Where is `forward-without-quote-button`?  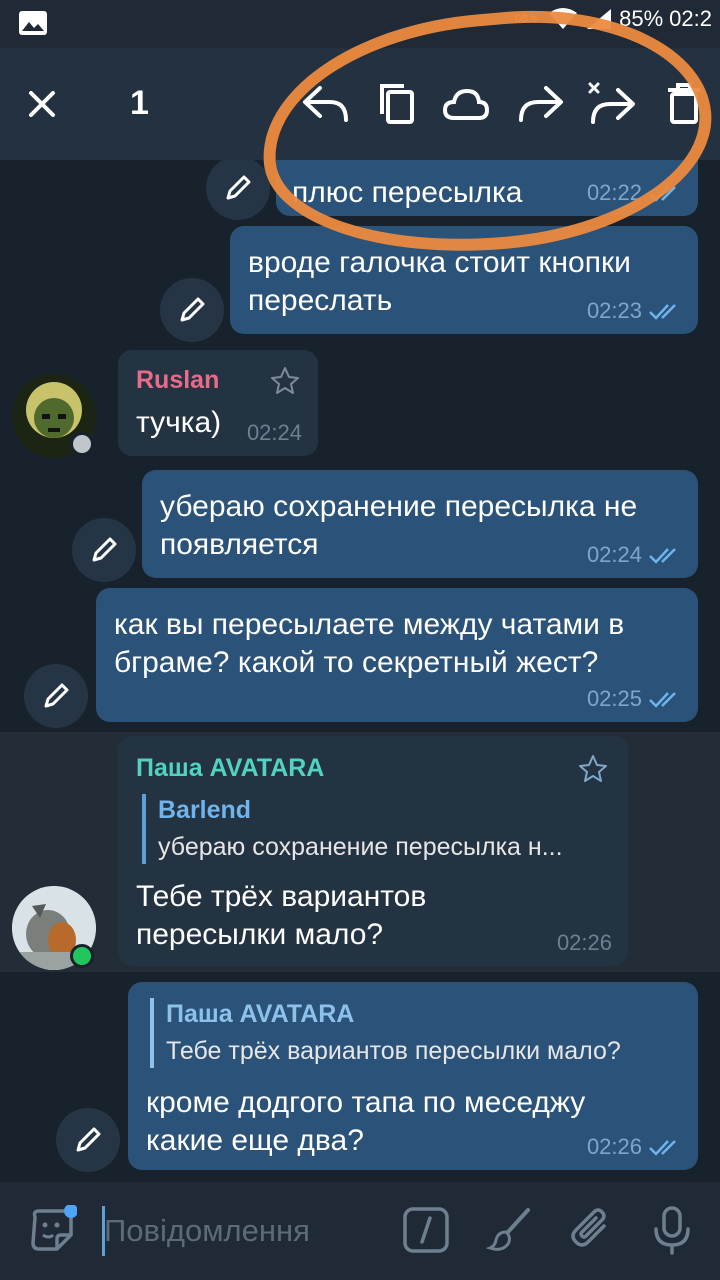 forward-without-quote-button is located at coordinates (612, 104).